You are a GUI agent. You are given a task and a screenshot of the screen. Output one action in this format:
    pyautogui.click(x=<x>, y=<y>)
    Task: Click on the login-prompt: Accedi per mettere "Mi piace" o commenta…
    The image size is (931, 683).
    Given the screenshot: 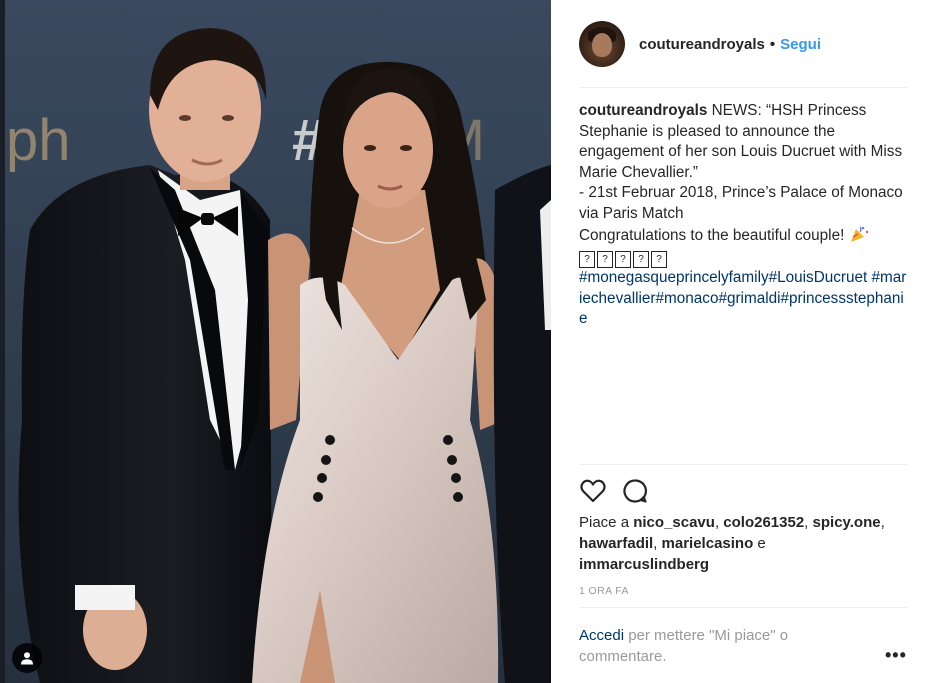 What is the action you would take?
    pyautogui.click(x=709, y=646)
    